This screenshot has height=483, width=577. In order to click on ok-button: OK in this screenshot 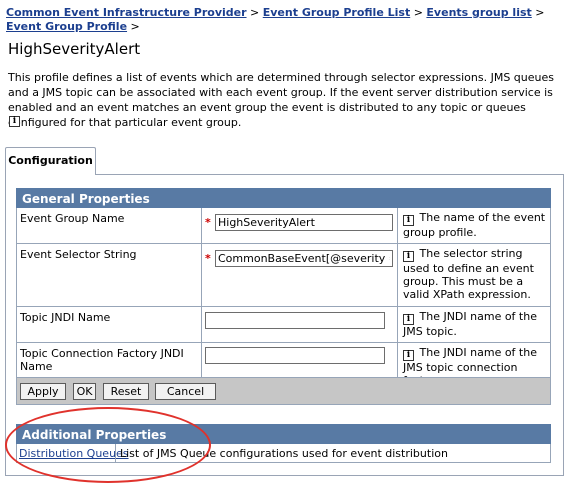, I will do `click(84, 391)`.